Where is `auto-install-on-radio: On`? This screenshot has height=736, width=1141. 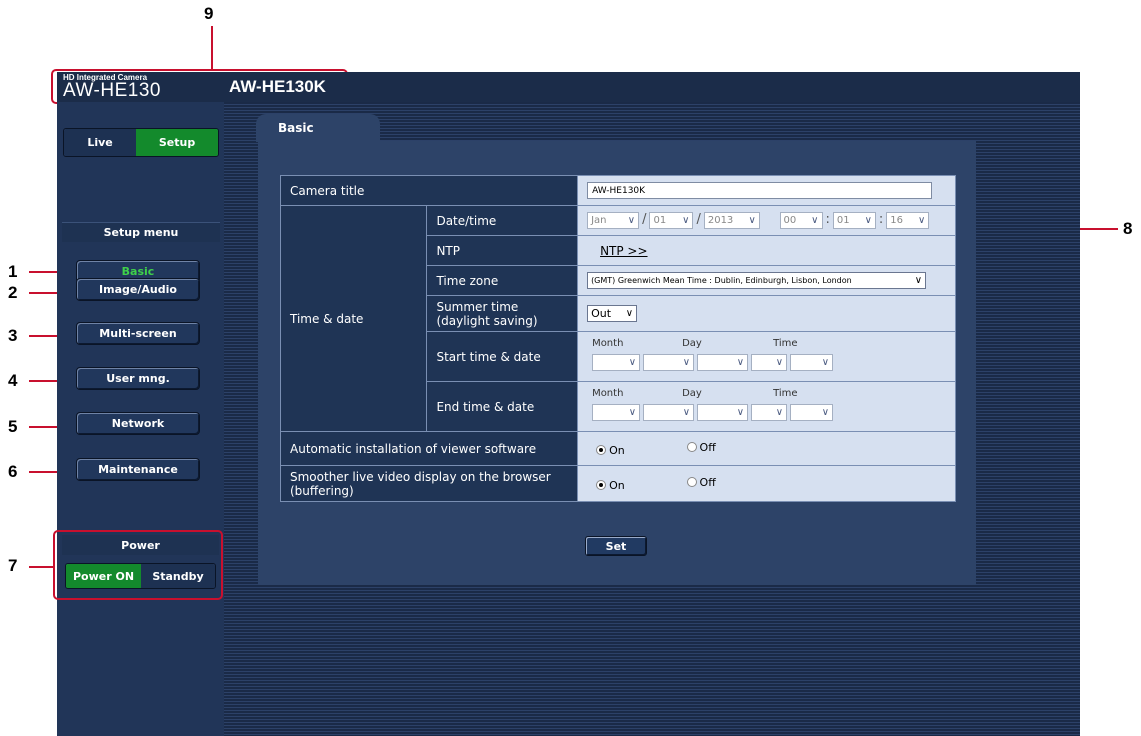 auto-install-on-radio: On is located at coordinates (610, 450).